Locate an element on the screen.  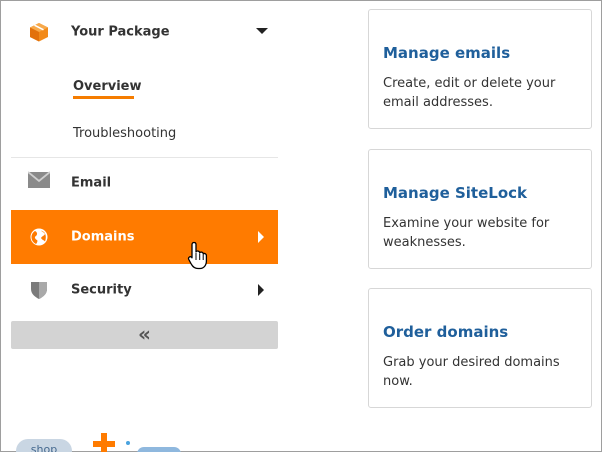
card-title: Manage SiteLock is located at coordinates (455, 193).